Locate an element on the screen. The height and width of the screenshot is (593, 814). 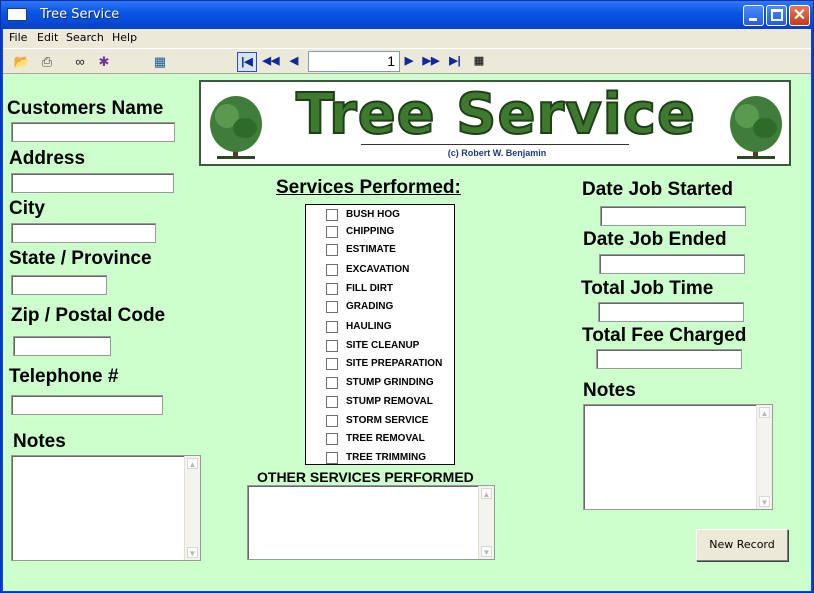
customers-name-label: Customers Name is located at coordinates (85, 108).